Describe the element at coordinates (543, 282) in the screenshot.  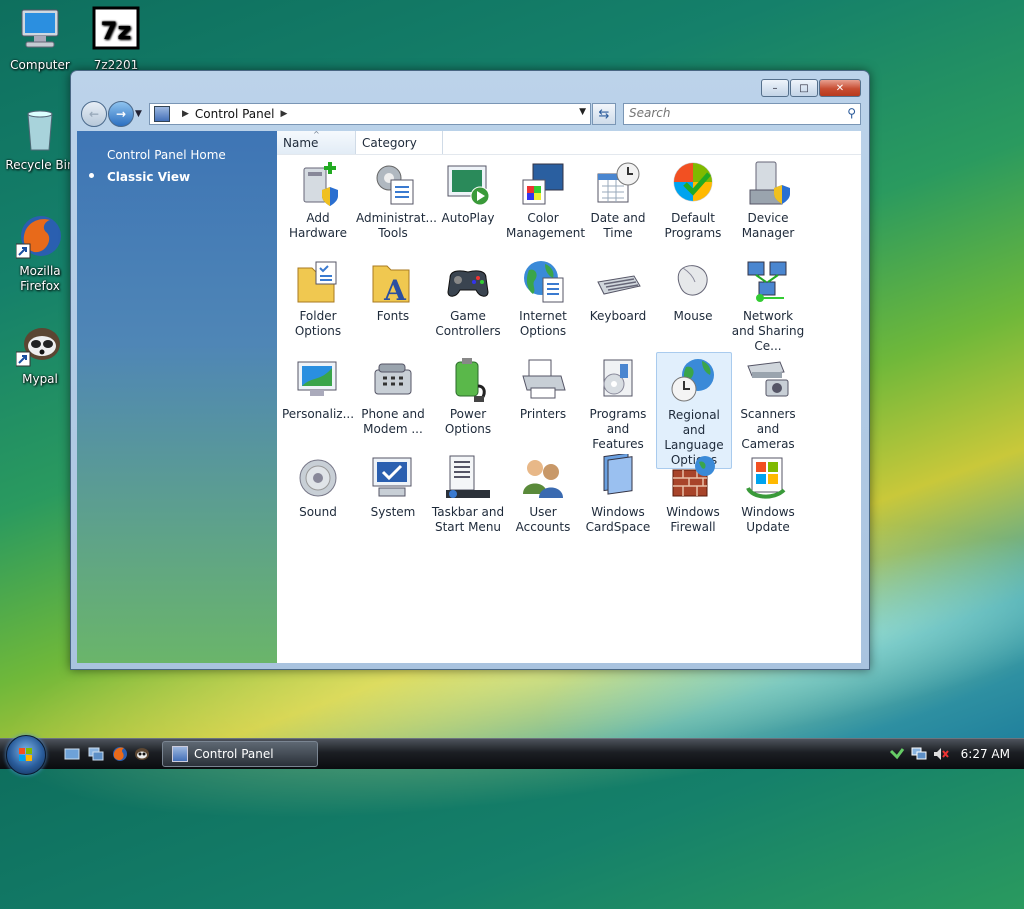
I see `internet-options-icon` at that location.